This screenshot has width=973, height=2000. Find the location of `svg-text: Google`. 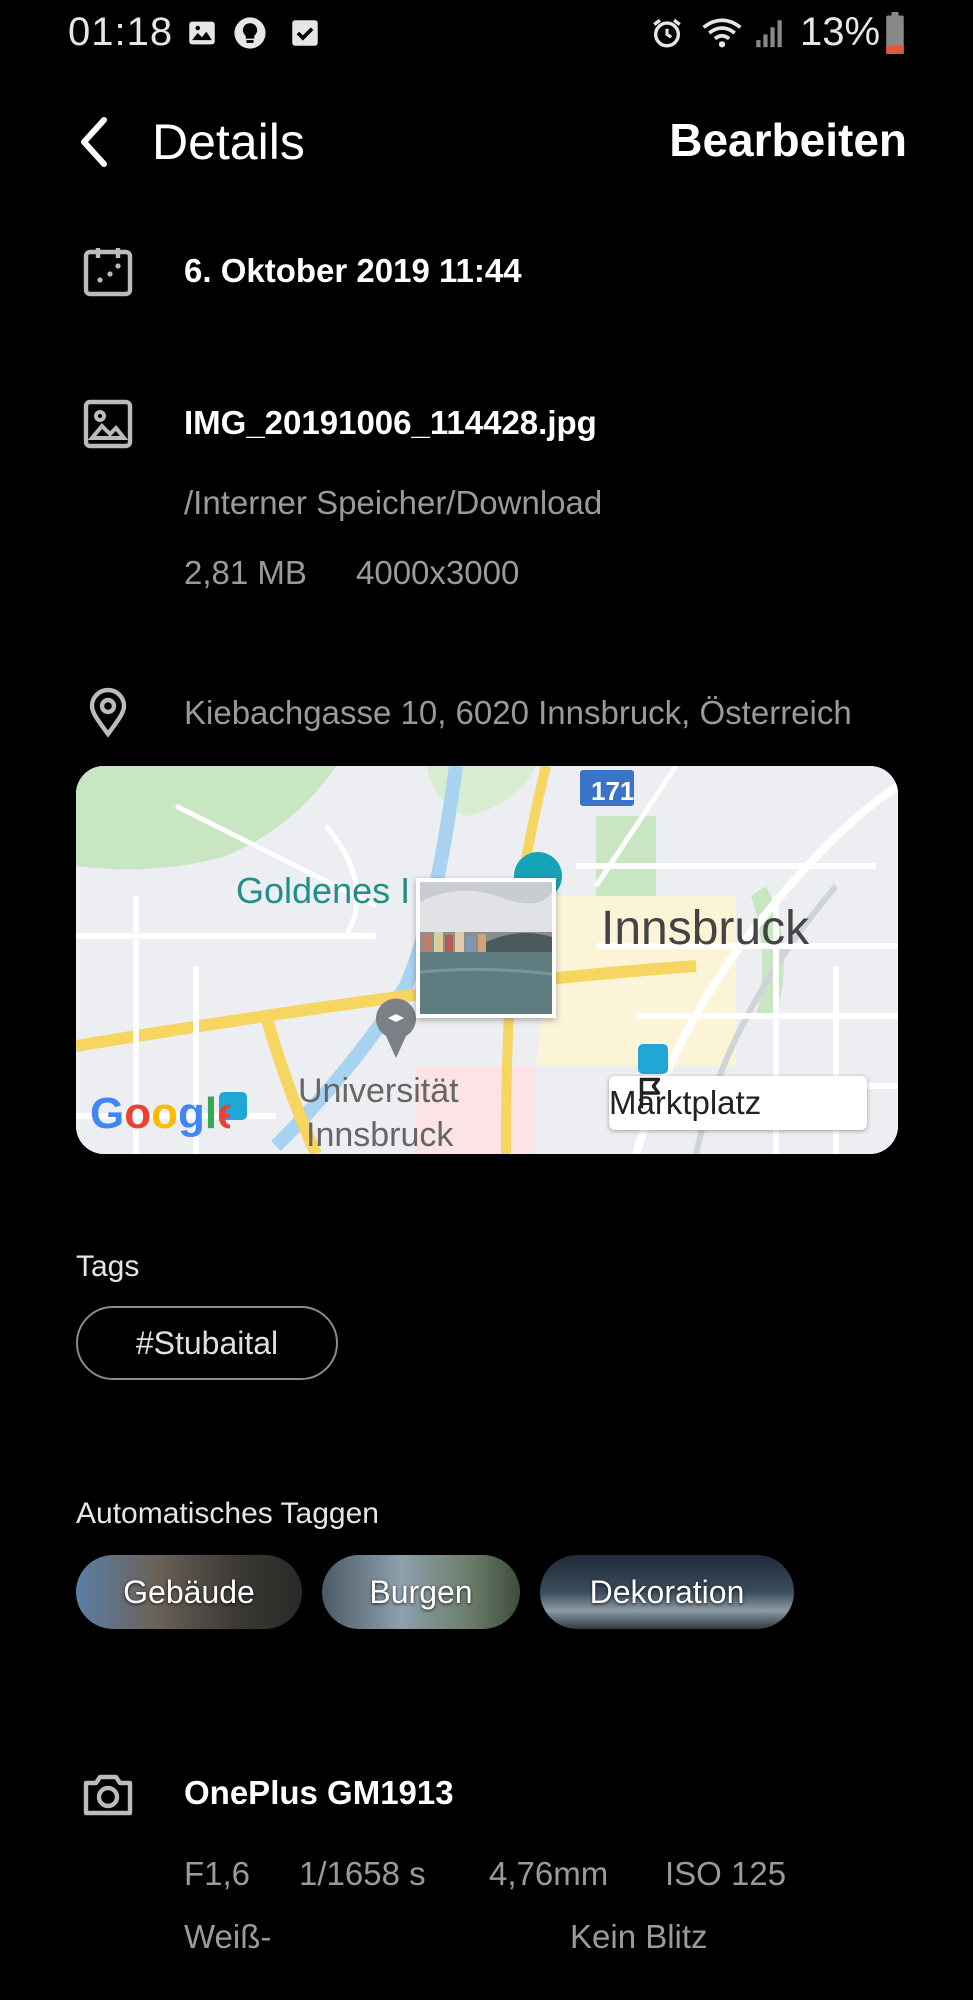

svg-text: Google is located at coordinates (160, 1113).